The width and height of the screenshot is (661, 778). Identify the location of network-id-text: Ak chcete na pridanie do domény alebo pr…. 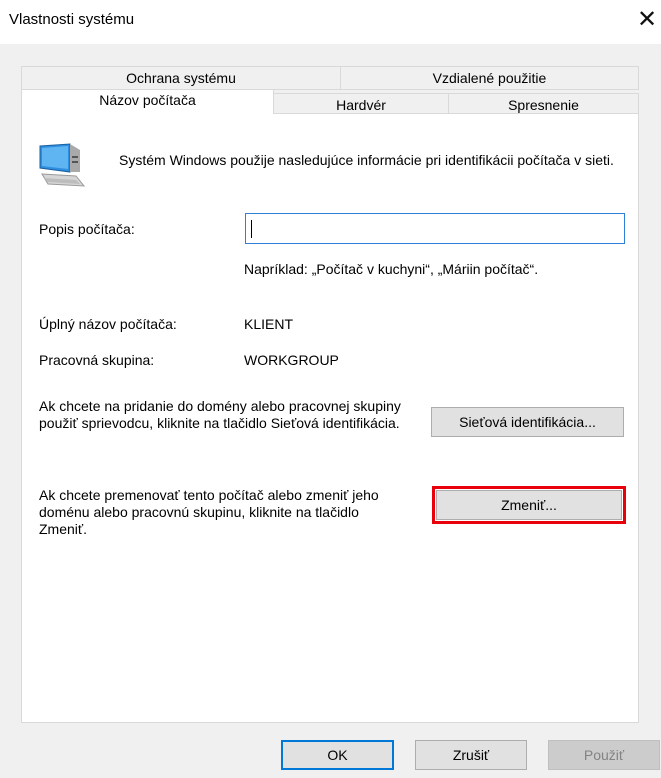
(220, 414).